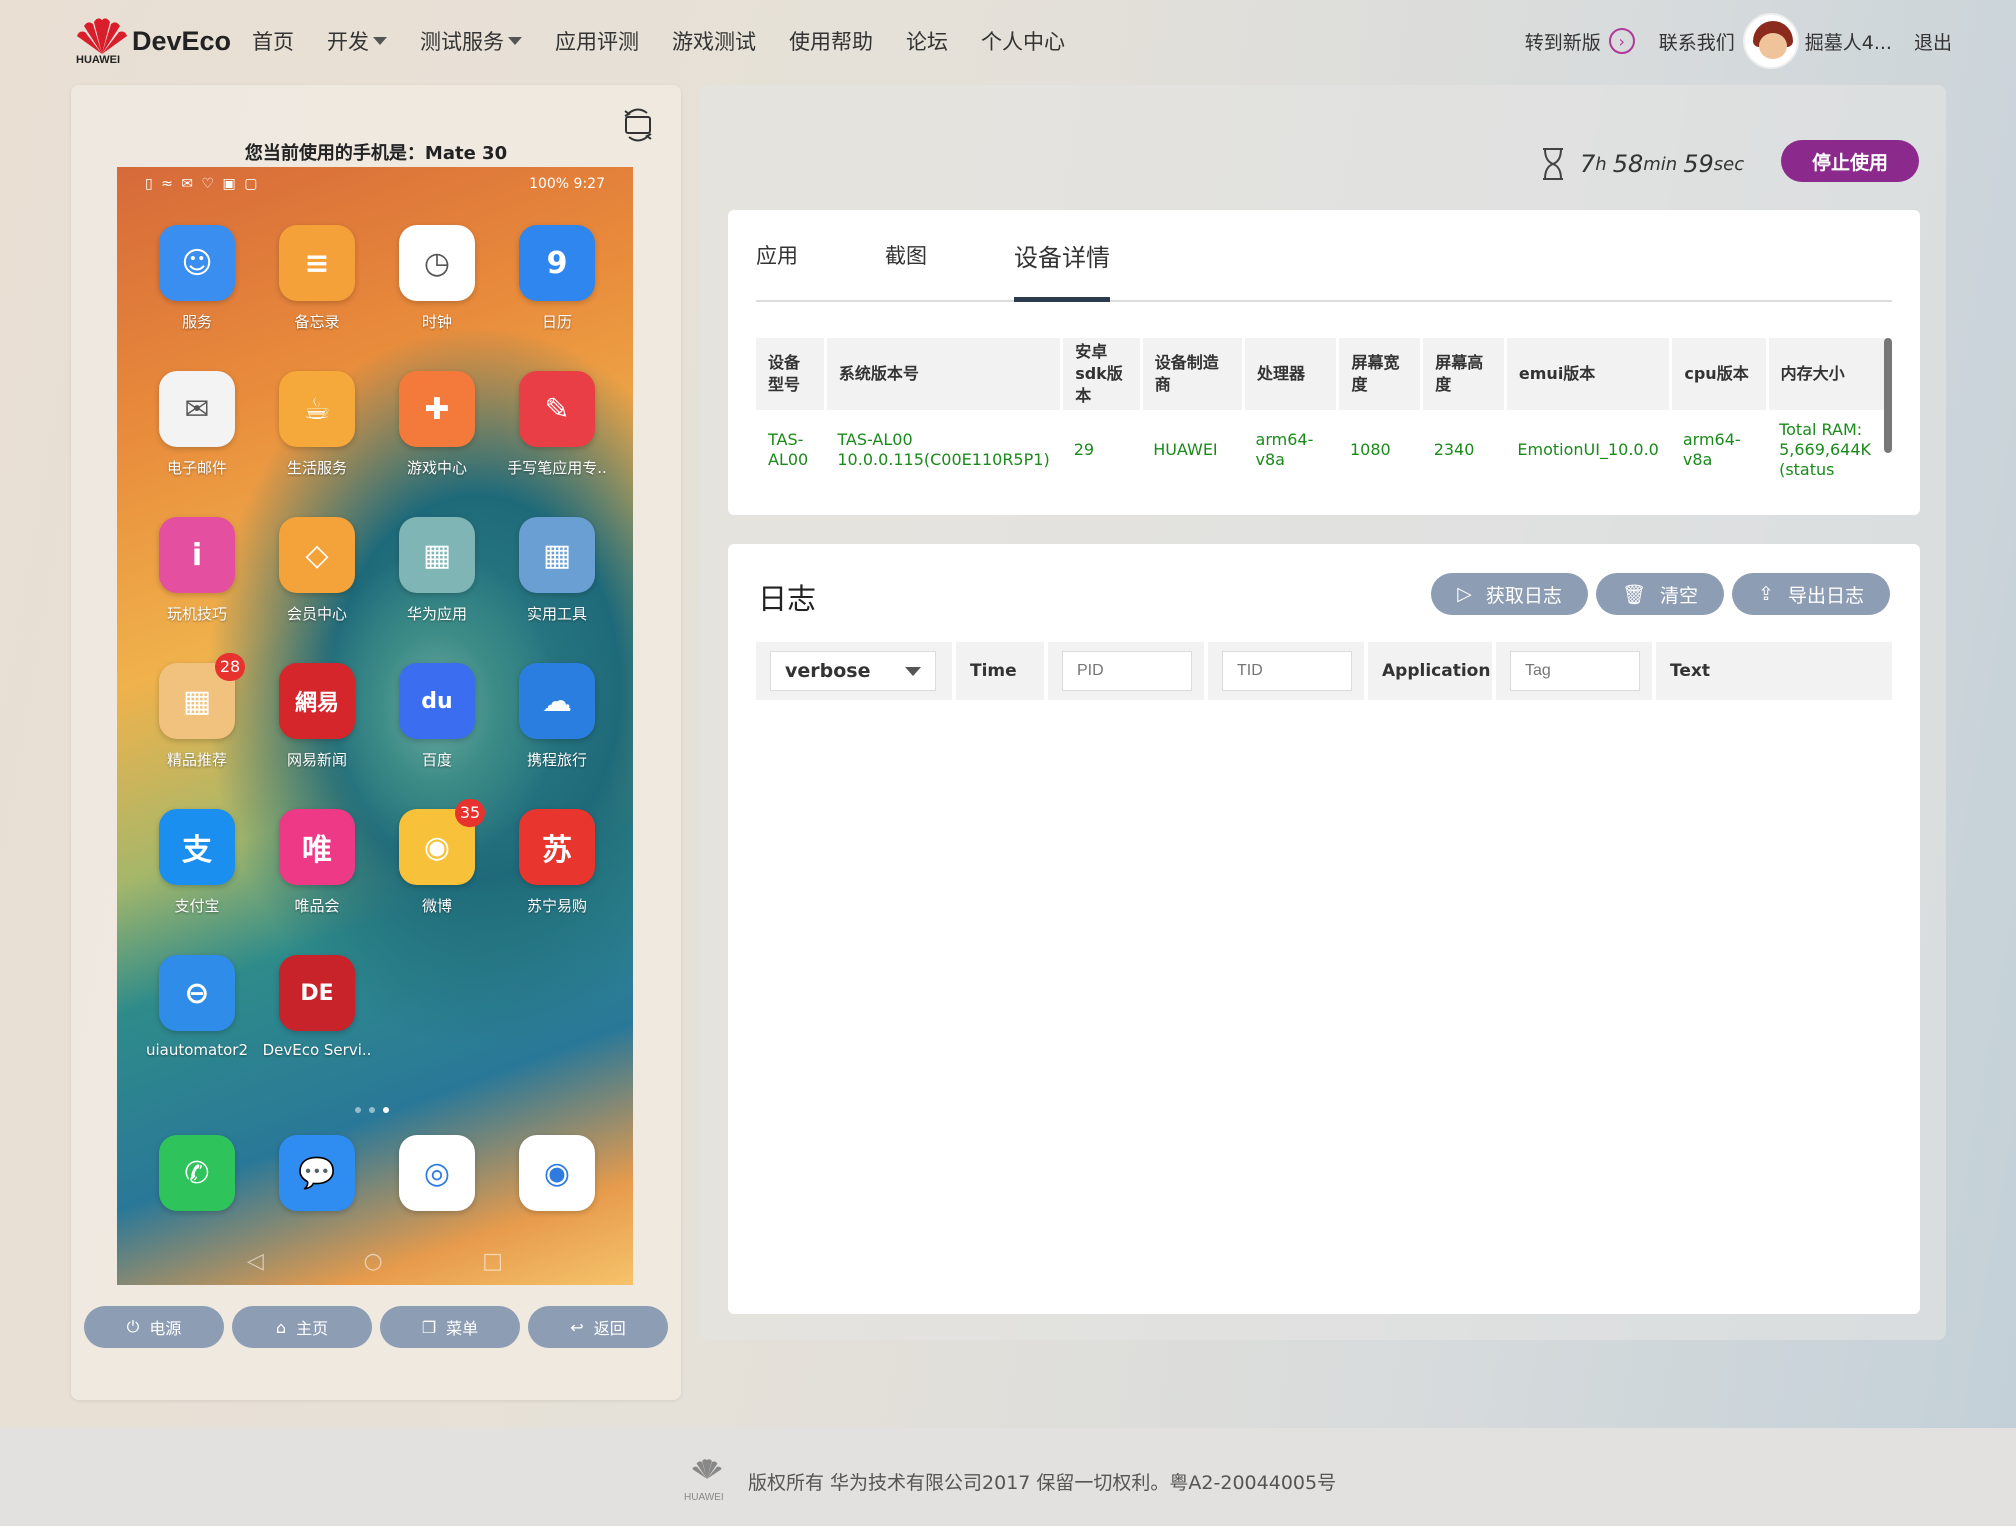 Image resolution: width=2016 pixels, height=1526 pixels. What do you see at coordinates (557, 278) in the screenshot?
I see `app-icon-tile: 9 日历` at bounding box center [557, 278].